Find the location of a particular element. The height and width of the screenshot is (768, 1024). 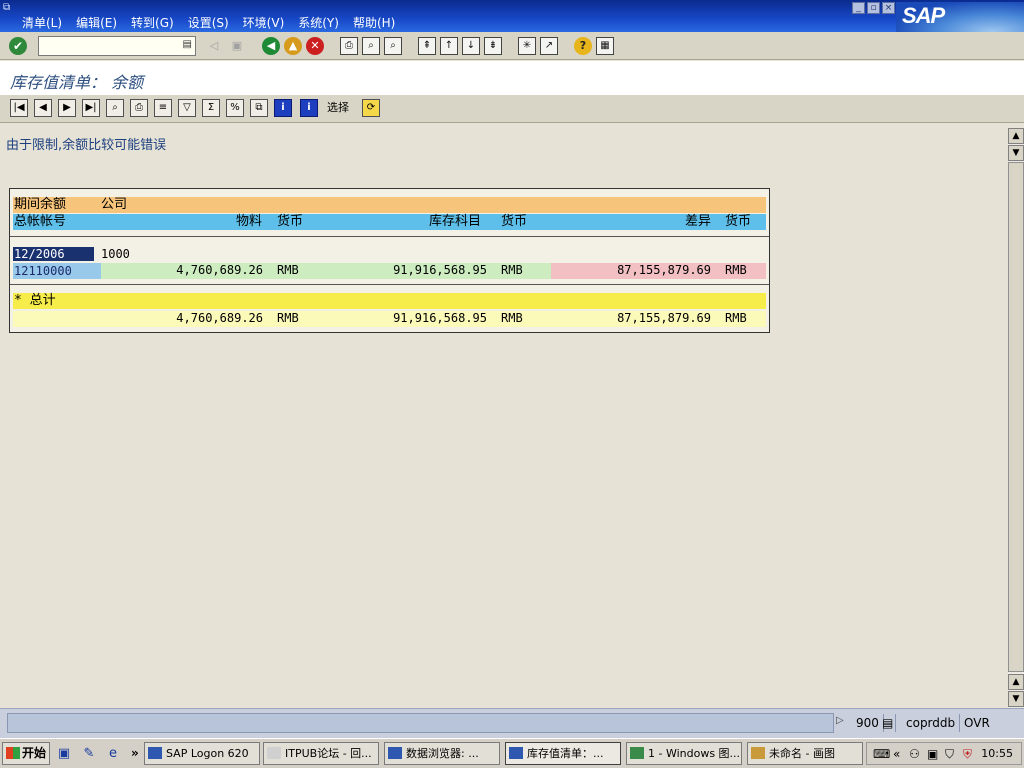

scroll-down-icon: ▲ is located at coordinates (1016, 682).